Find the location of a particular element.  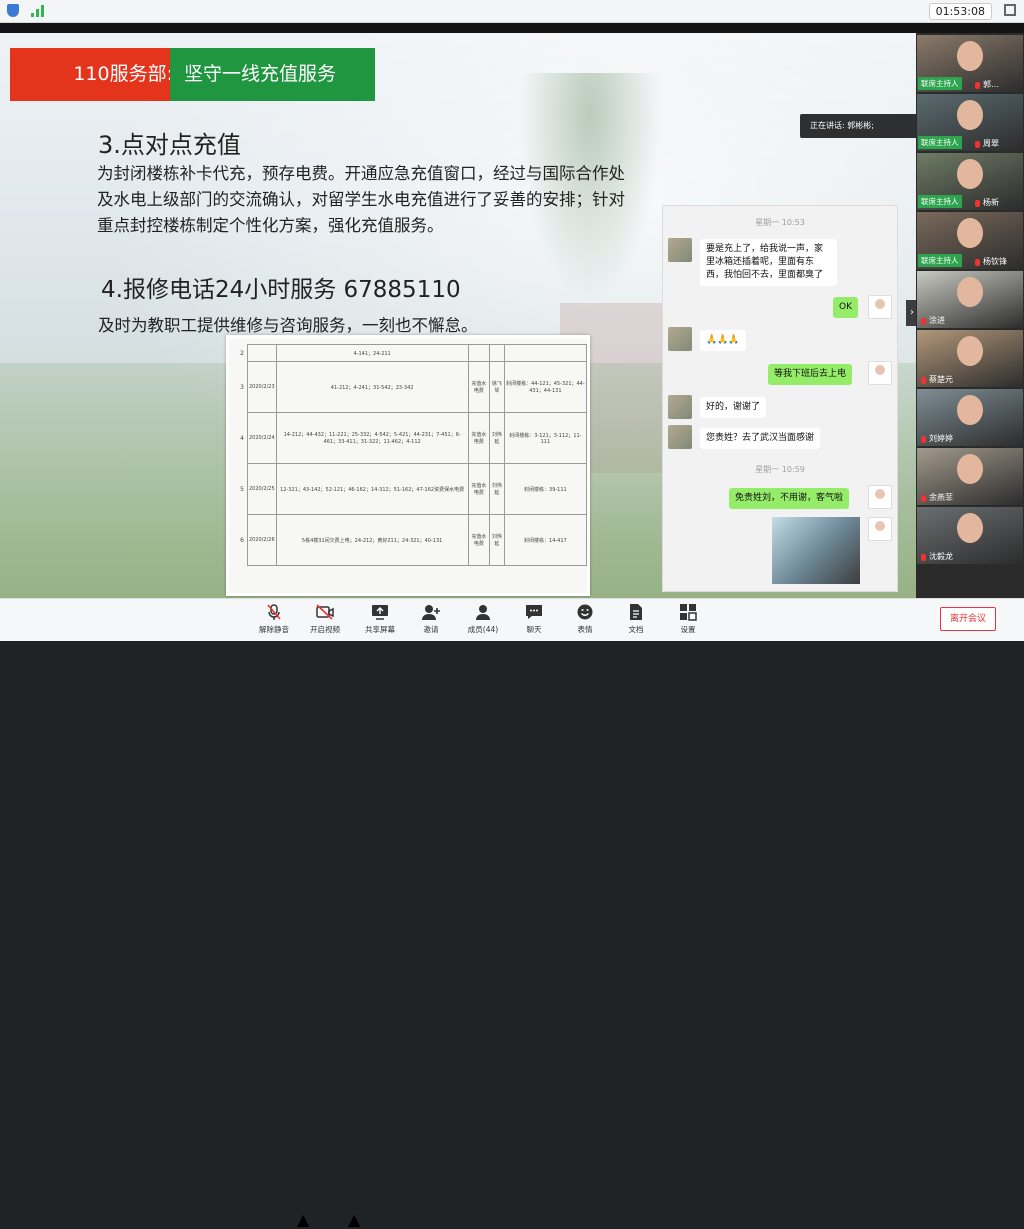

start-video-label: 开启视频 is located at coordinates (325, 629).